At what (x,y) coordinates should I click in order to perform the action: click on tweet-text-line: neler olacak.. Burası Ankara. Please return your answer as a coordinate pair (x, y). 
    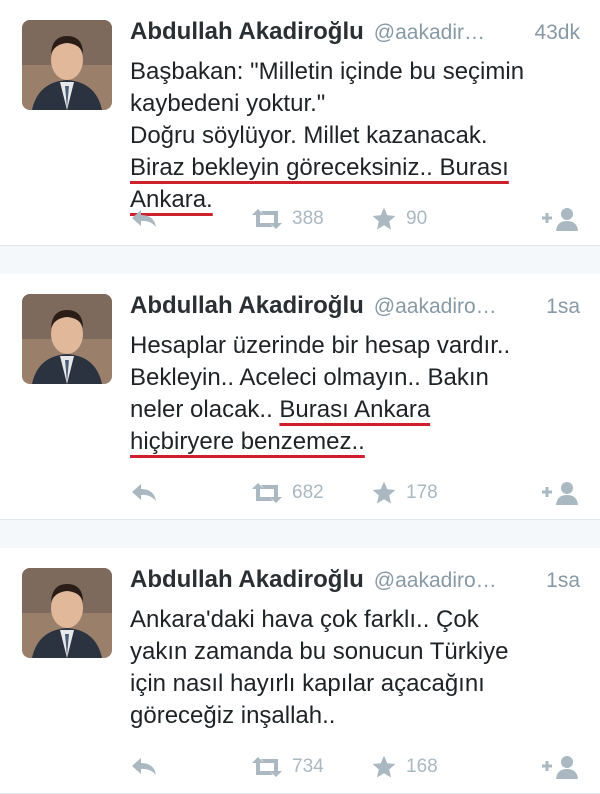
    Looking at the image, I should click on (355, 410).